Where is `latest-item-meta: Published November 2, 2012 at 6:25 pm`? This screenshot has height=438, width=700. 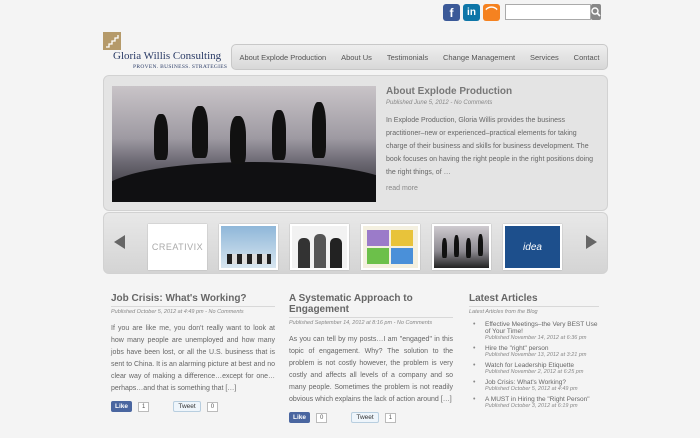 latest-item-meta: Published November 2, 2012 at 6:25 pm is located at coordinates (534, 372).